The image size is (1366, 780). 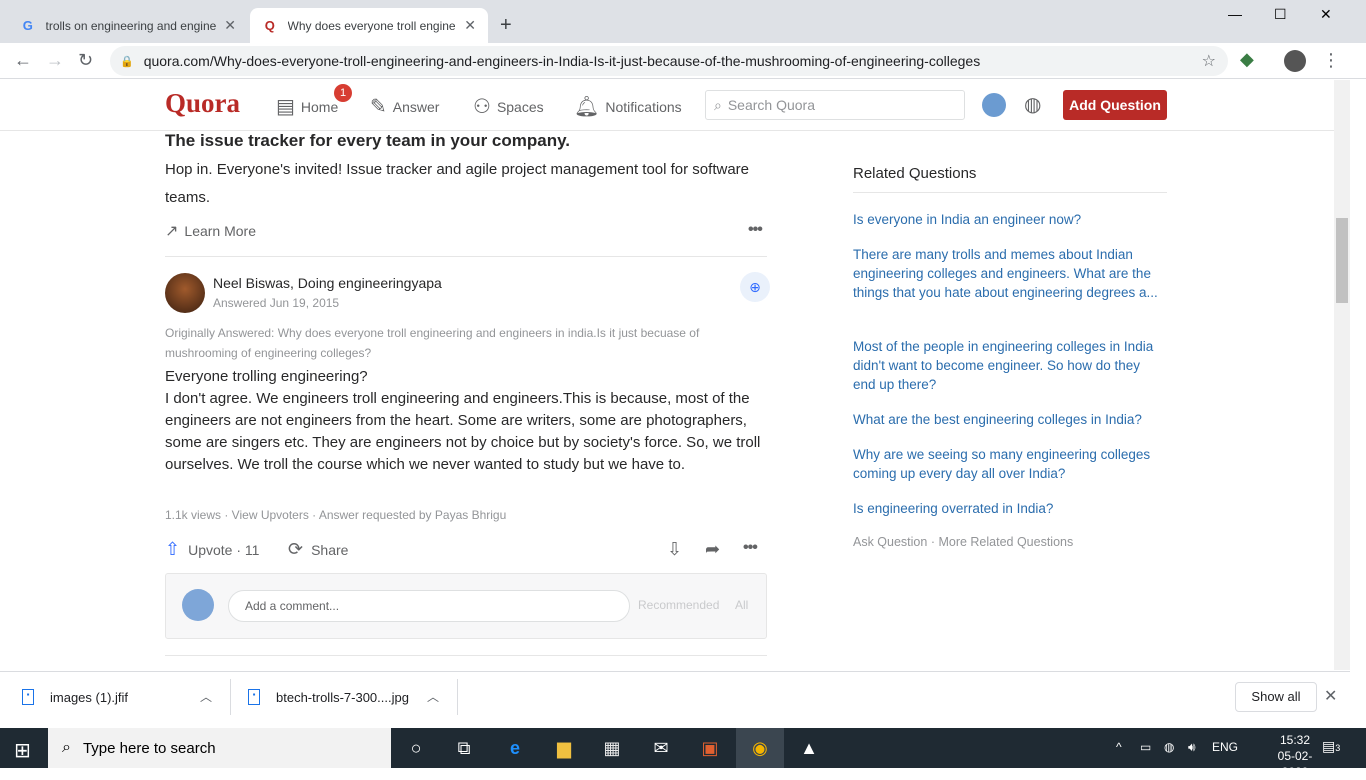 I want to click on nav-answer: ✎ Answer, so click(x=404, y=106).